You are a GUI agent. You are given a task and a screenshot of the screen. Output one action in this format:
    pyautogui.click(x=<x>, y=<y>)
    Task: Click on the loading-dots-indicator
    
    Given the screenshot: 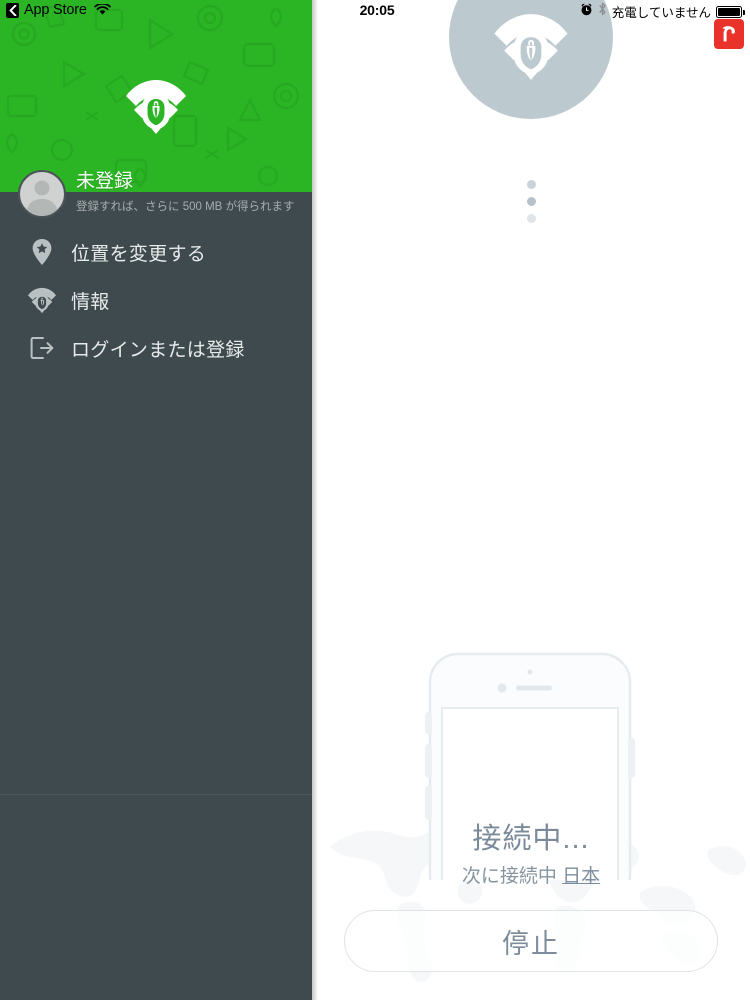 What is the action you would take?
    pyautogui.click(x=531, y=201)
    